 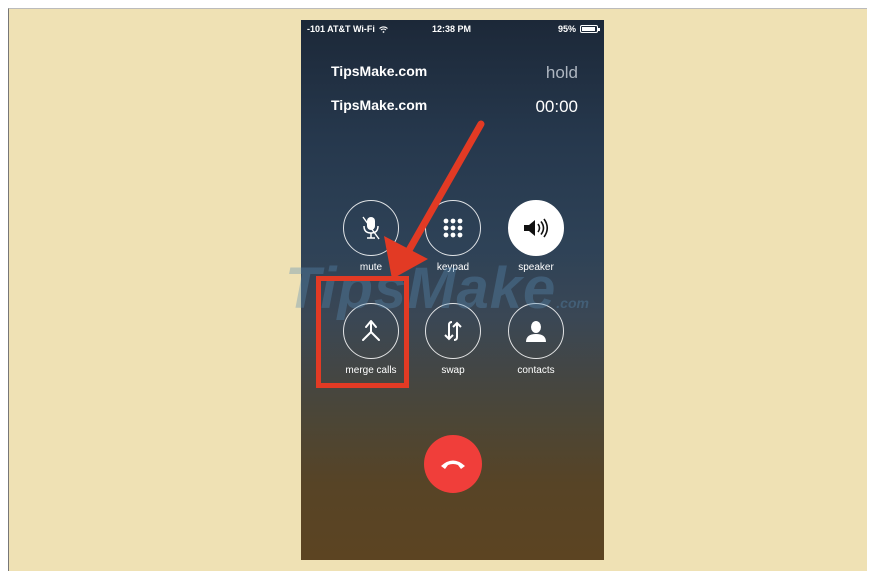 What do you see at coordinates (578, 29) in the screenshot?
I see `battery-status: 95%` at bounding box center [578, 29].